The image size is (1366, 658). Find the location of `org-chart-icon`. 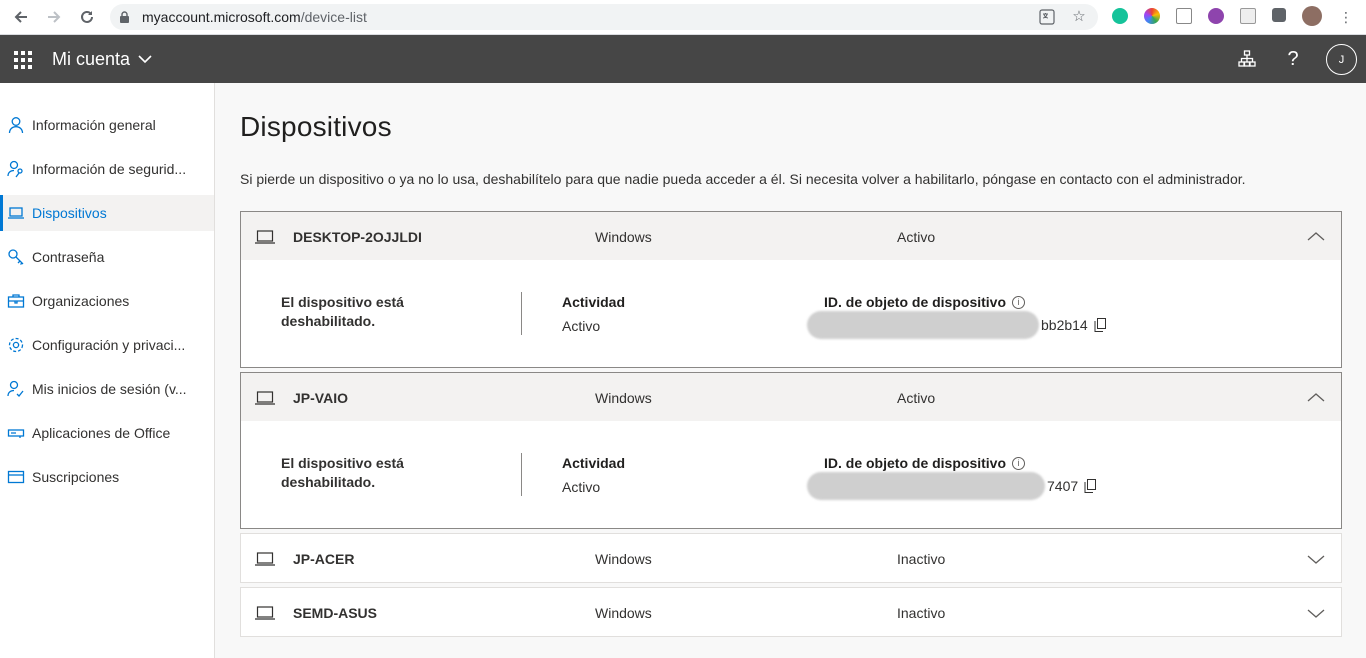

org-chart-icon is located at coordinates (1247, 59).